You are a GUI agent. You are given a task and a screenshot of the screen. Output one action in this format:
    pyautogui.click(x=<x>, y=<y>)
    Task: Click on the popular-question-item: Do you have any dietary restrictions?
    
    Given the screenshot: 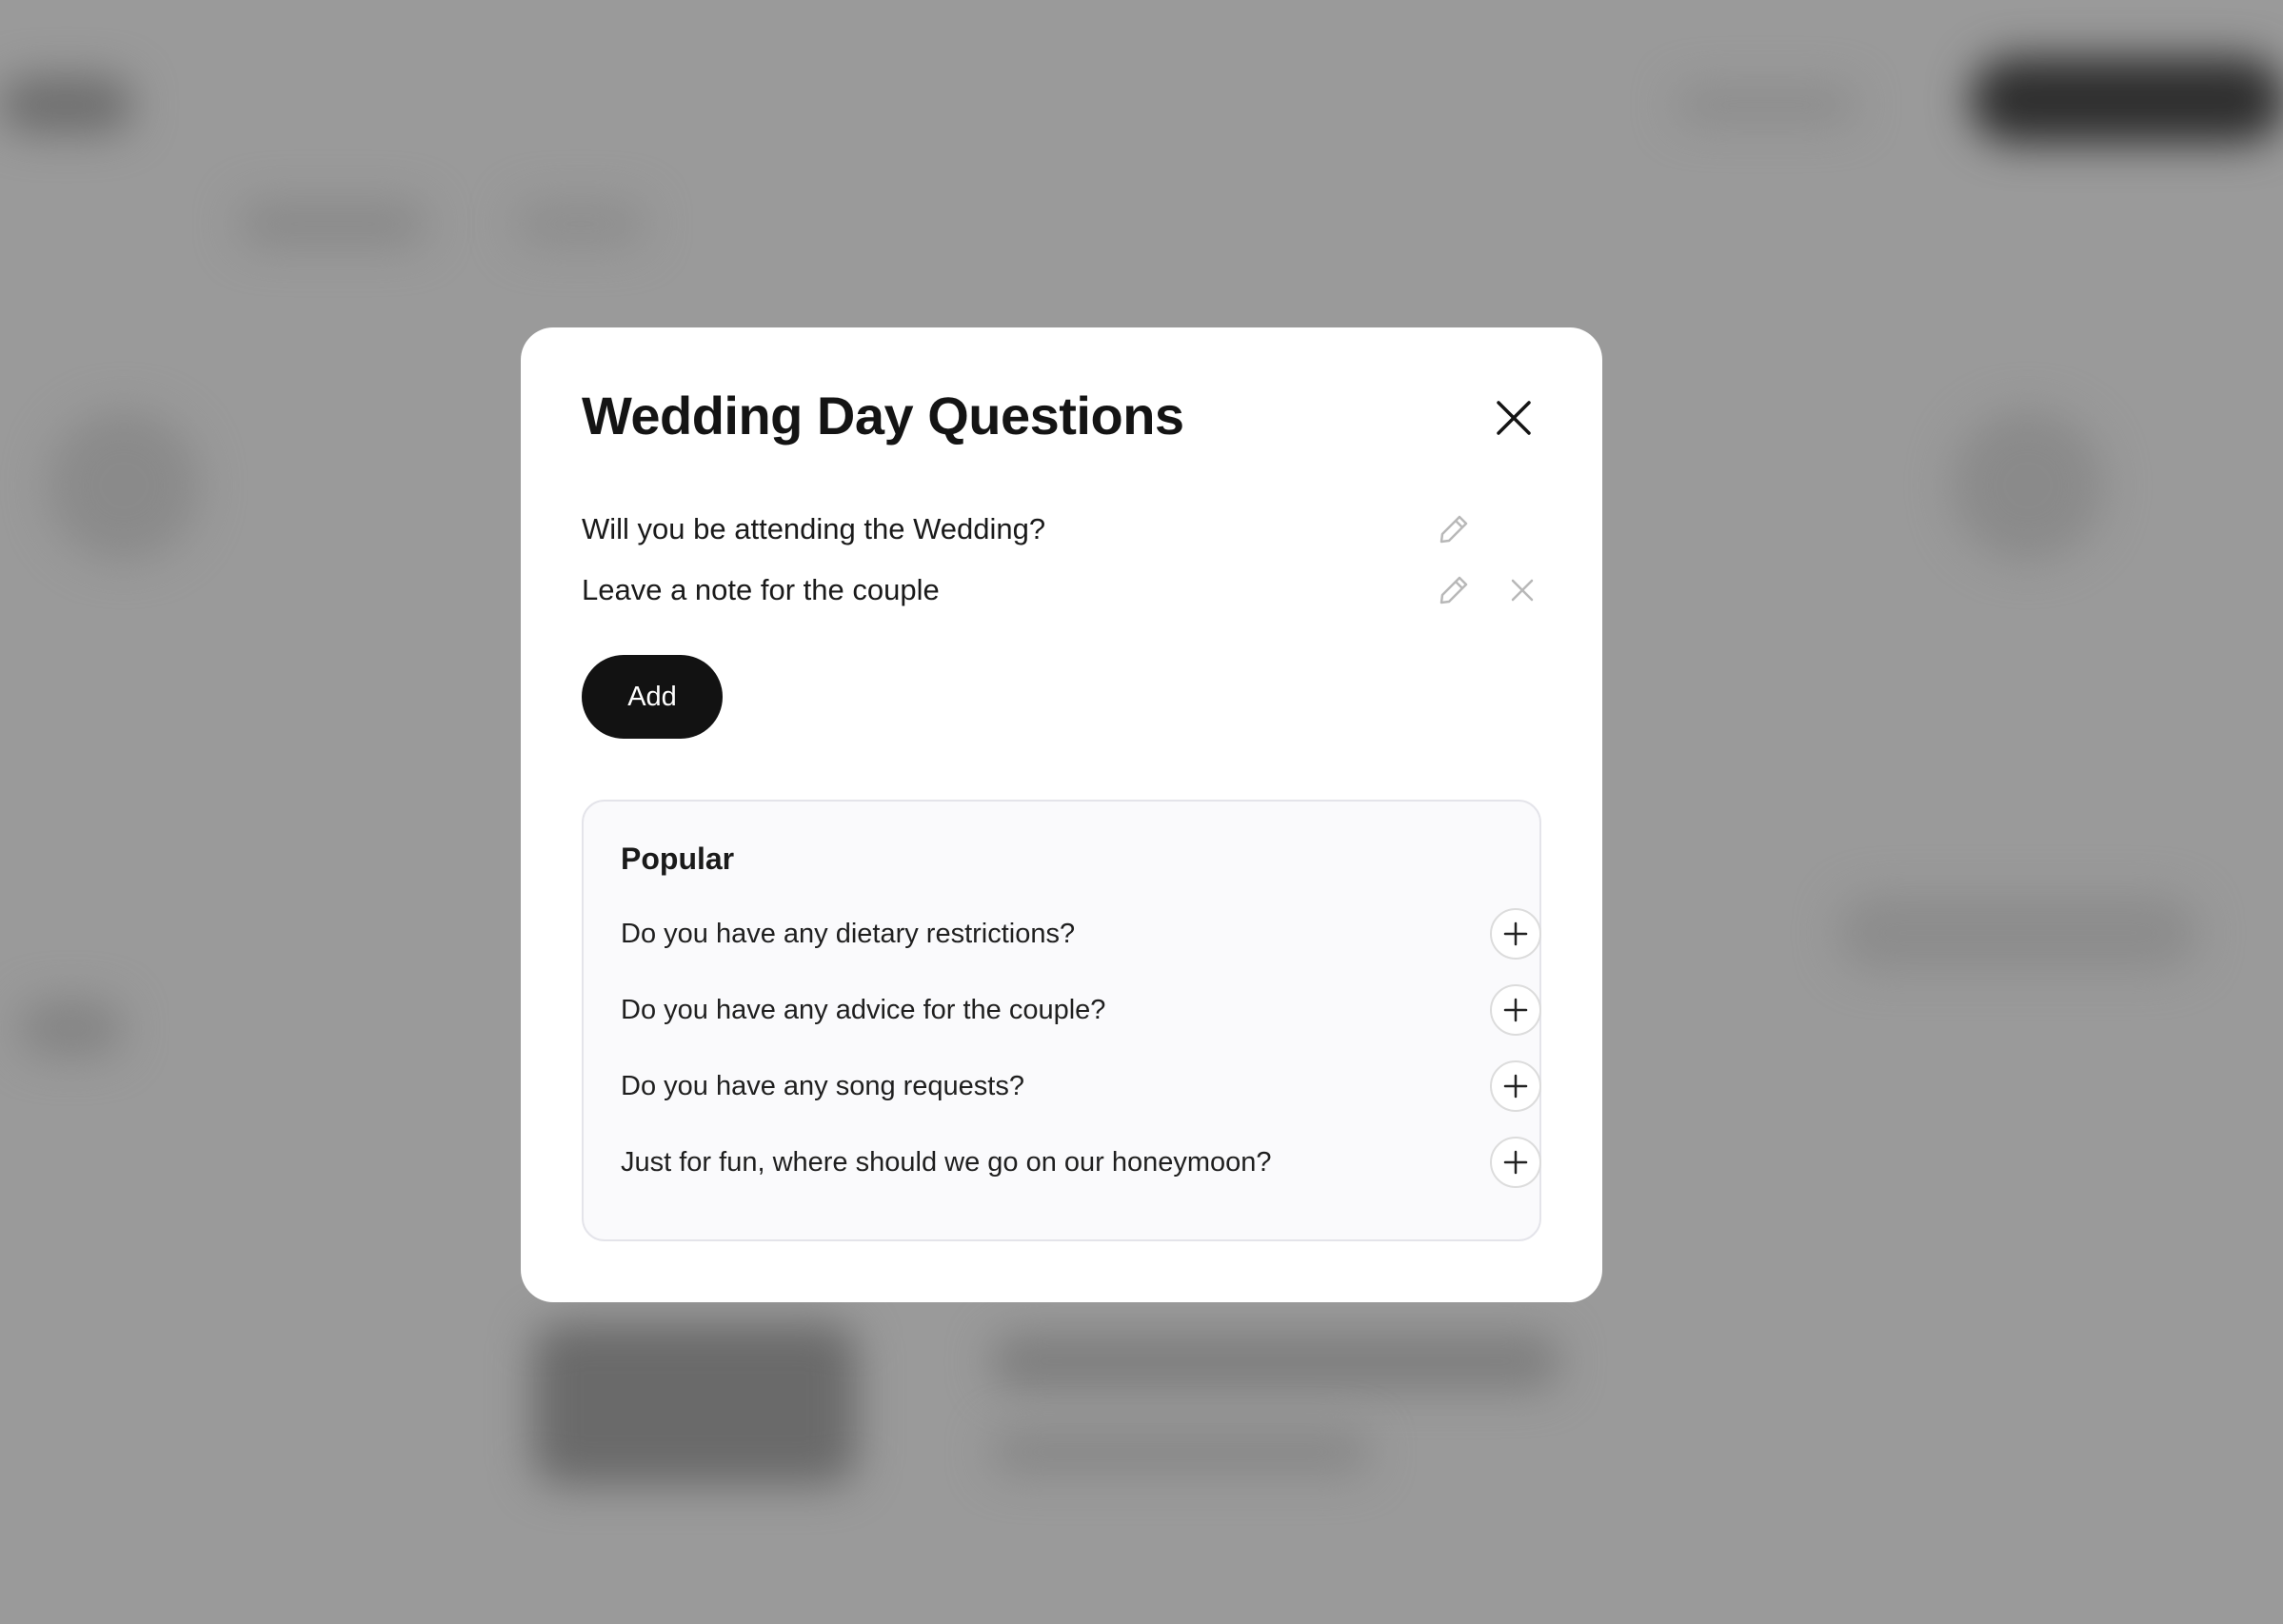 What is the action you would take?
    pyautogui.click(x=1081, y=933)
    